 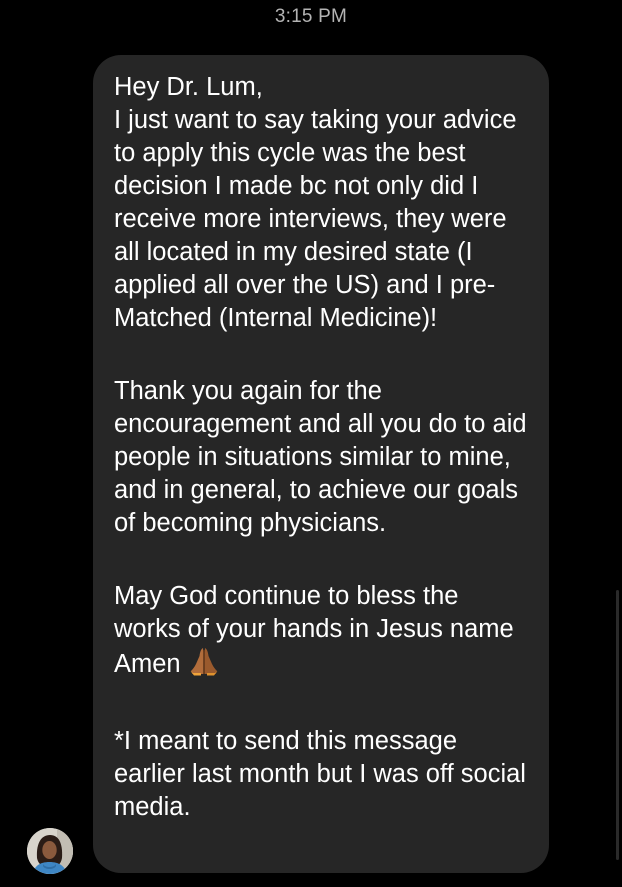 I want to click on message-timestamp: 3:15 PM, so click(x=311, y=16).